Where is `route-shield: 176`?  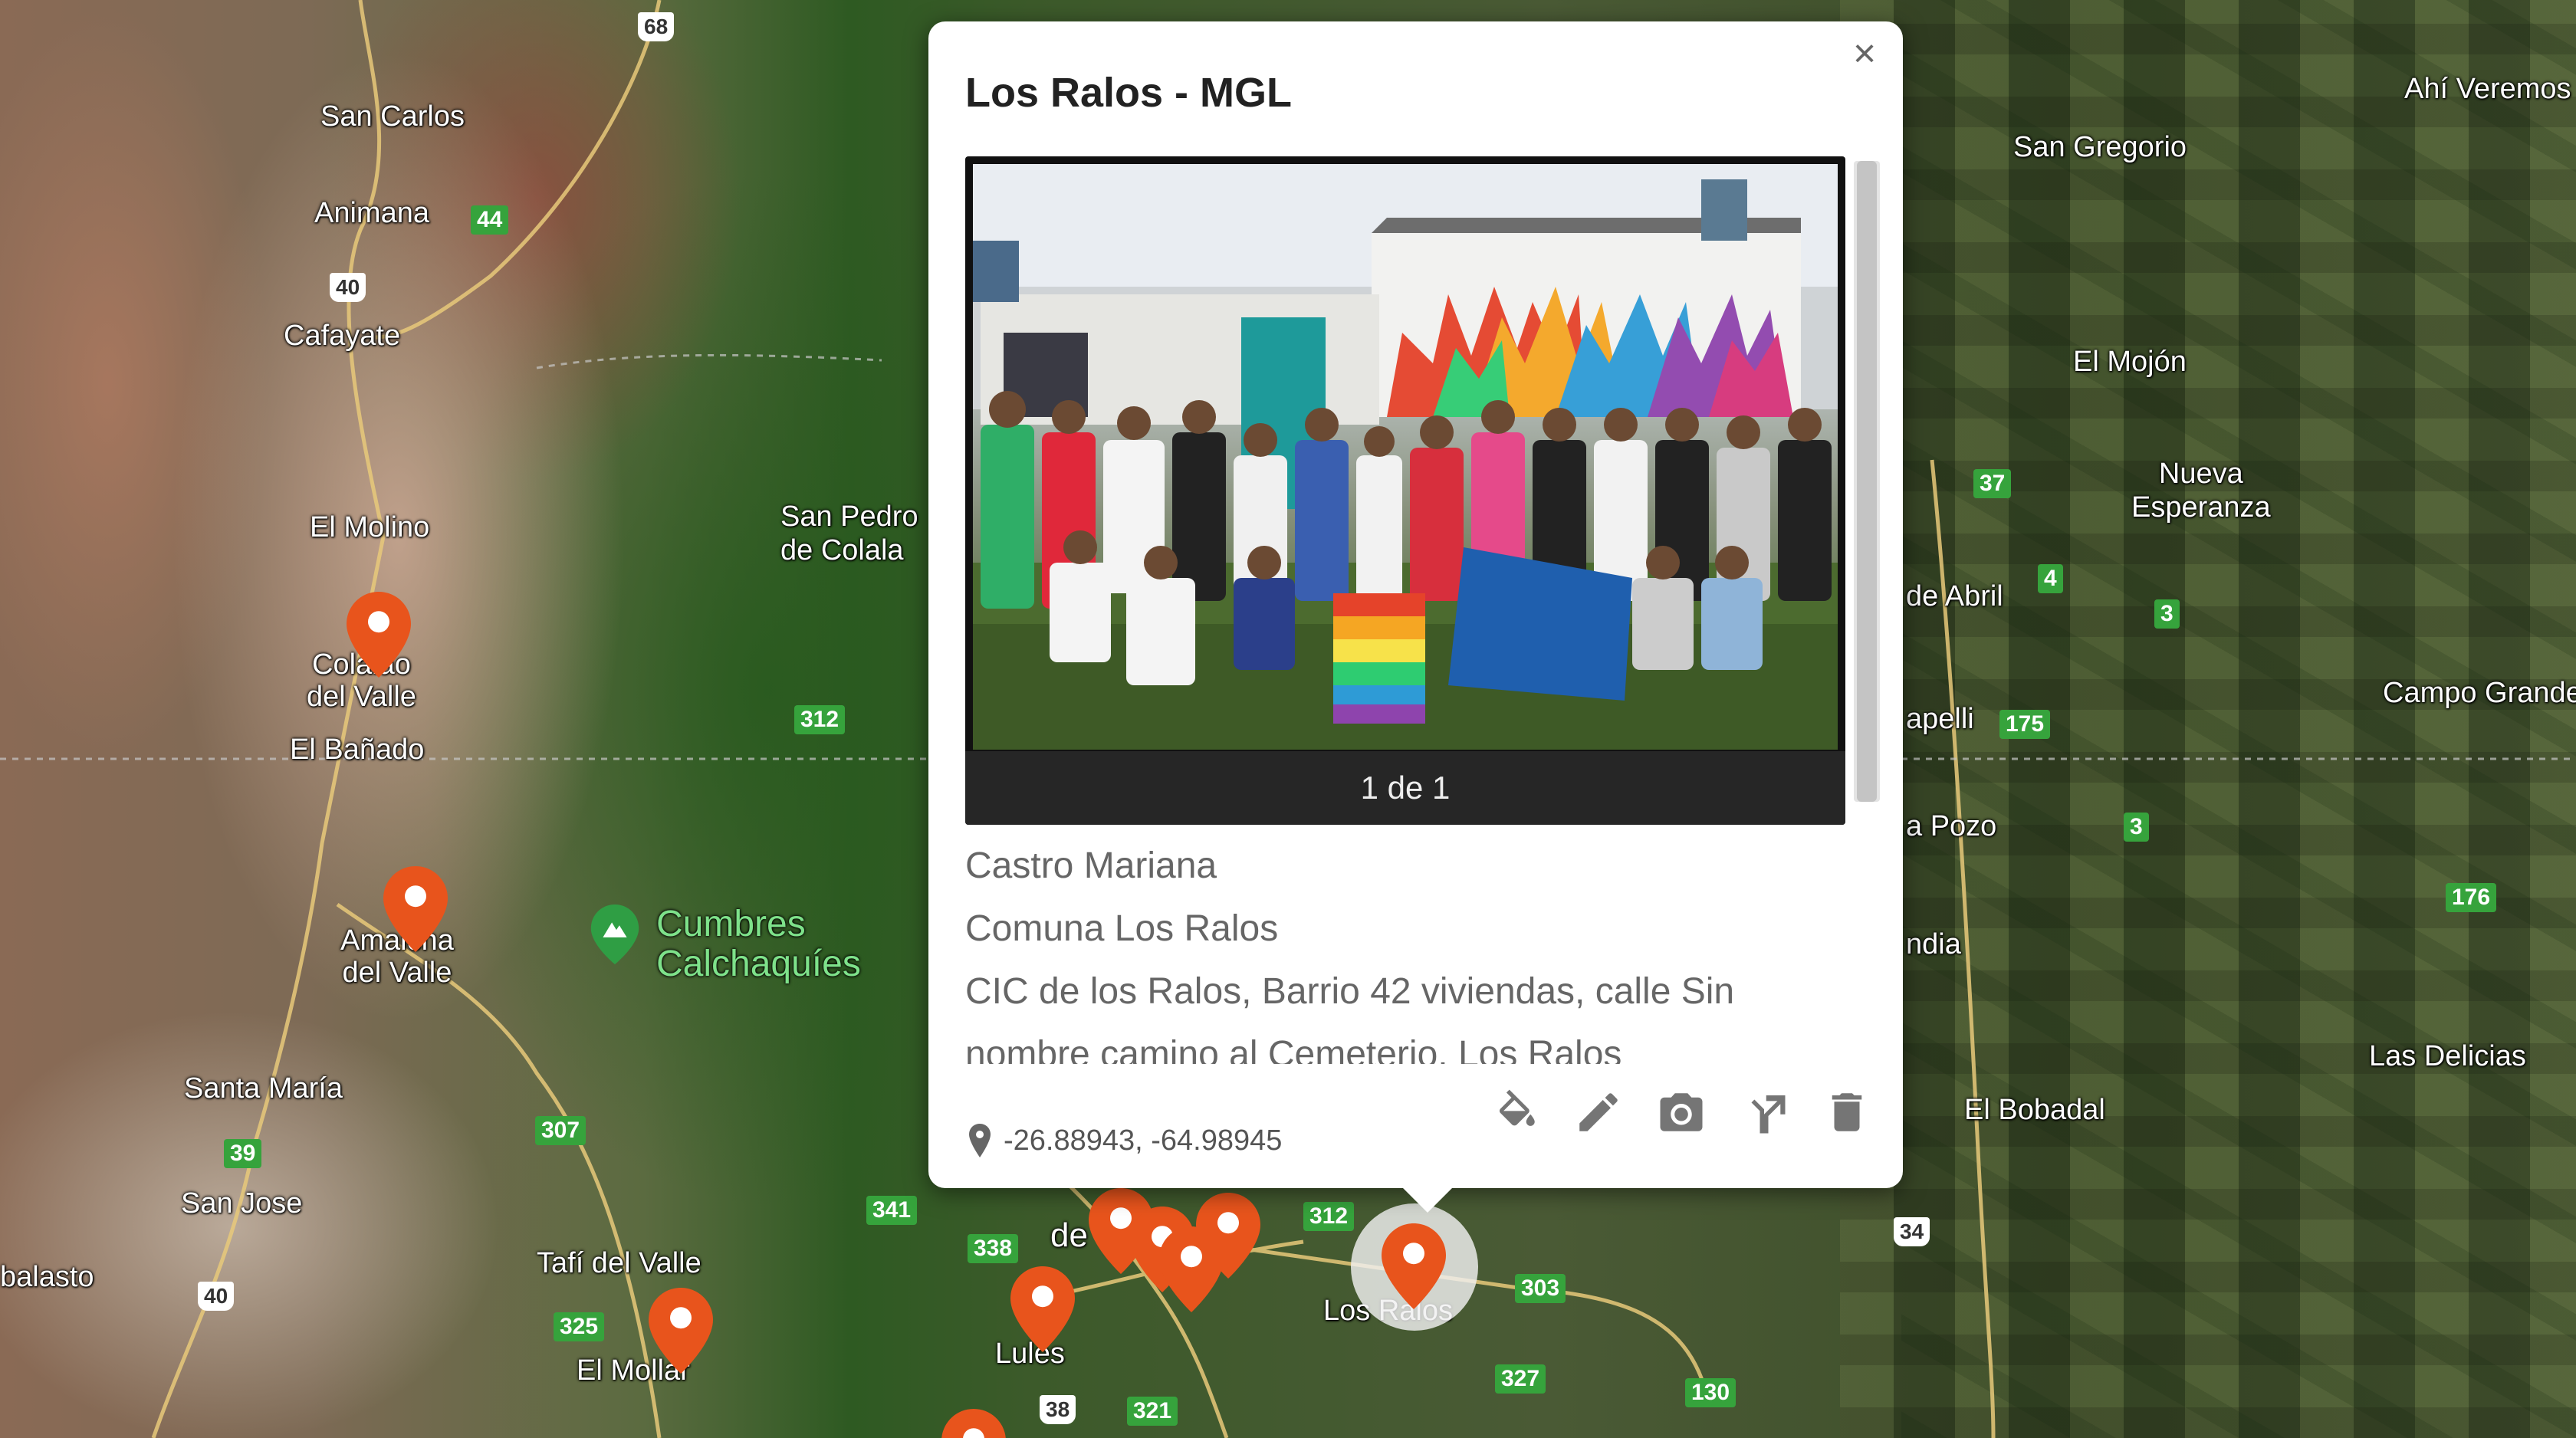 route-shield: 176 is located at coordinates (2471, 897).